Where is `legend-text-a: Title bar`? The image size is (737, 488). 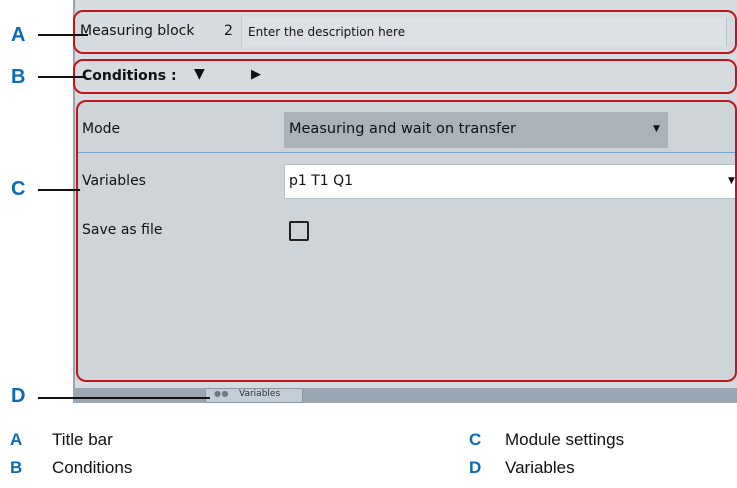
legend-text-a: Title bar is located at coordinates (82, 439).